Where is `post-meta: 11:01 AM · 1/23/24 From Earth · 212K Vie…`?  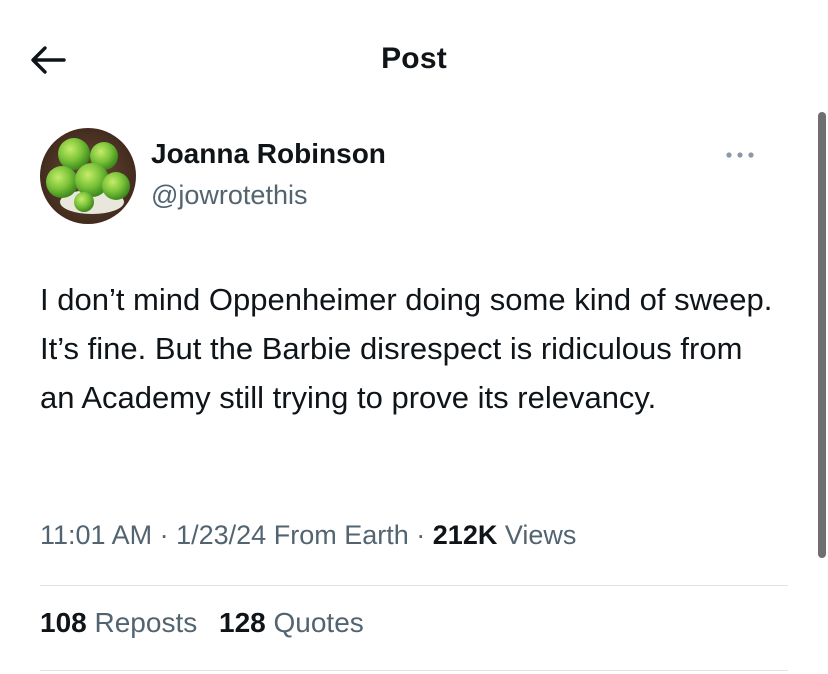 post-meta: 11:01 AM · 1/23/24 From Earth · 212K Vie… is located at coordinates (308, 535).